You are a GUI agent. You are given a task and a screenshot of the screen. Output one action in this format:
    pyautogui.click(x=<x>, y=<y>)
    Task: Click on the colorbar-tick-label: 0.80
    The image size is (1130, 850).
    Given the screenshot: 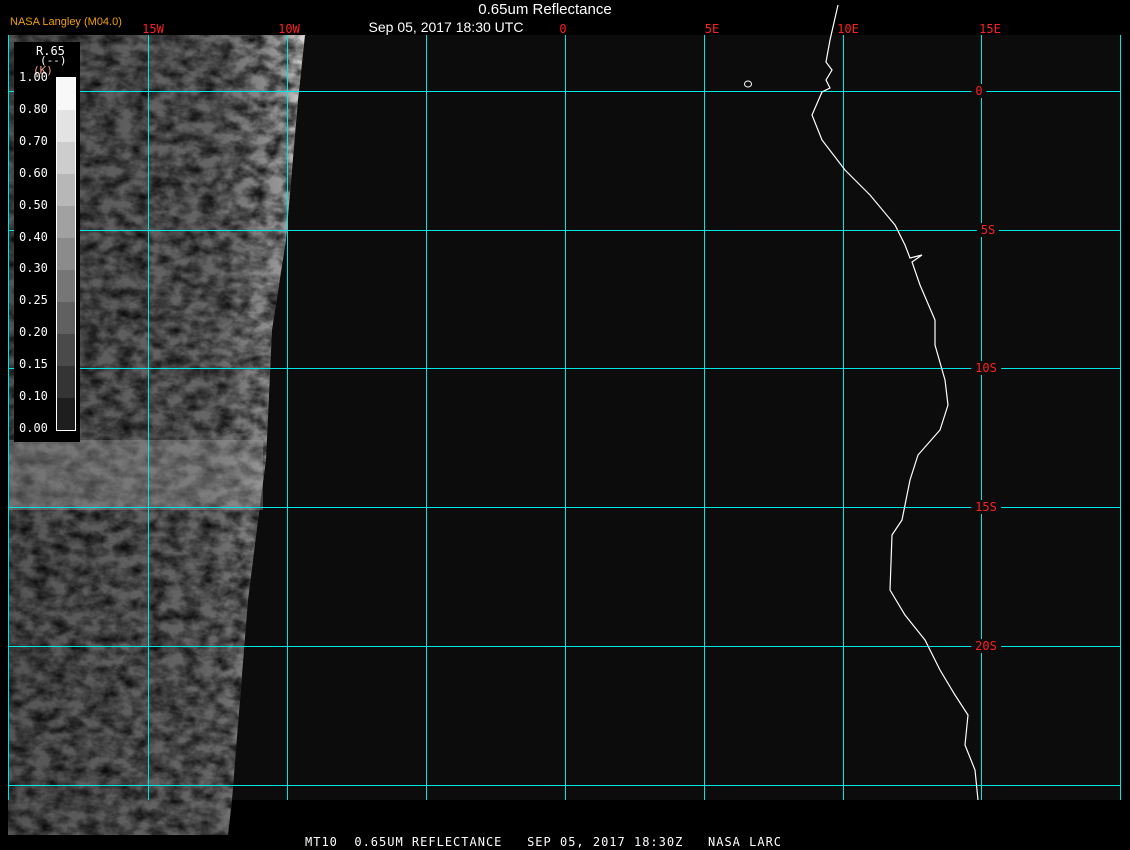 What is the action you would take?
    pyautogui.click(x=33, y=108)
    